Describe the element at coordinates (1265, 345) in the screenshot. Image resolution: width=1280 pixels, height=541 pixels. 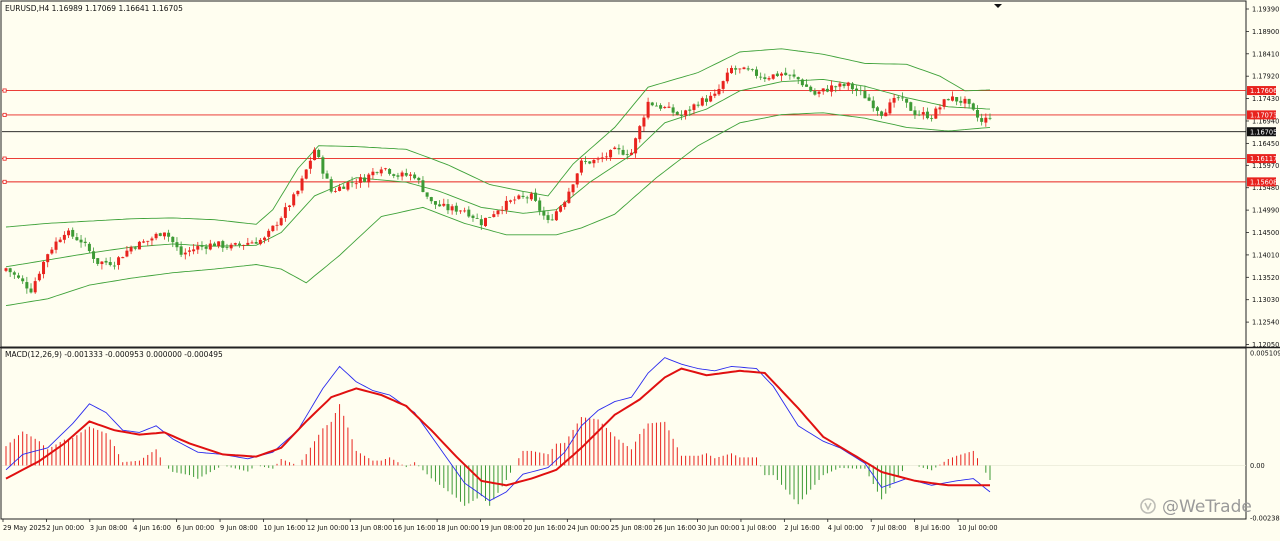
I see `price-tick-label: 1.12050` at that location.